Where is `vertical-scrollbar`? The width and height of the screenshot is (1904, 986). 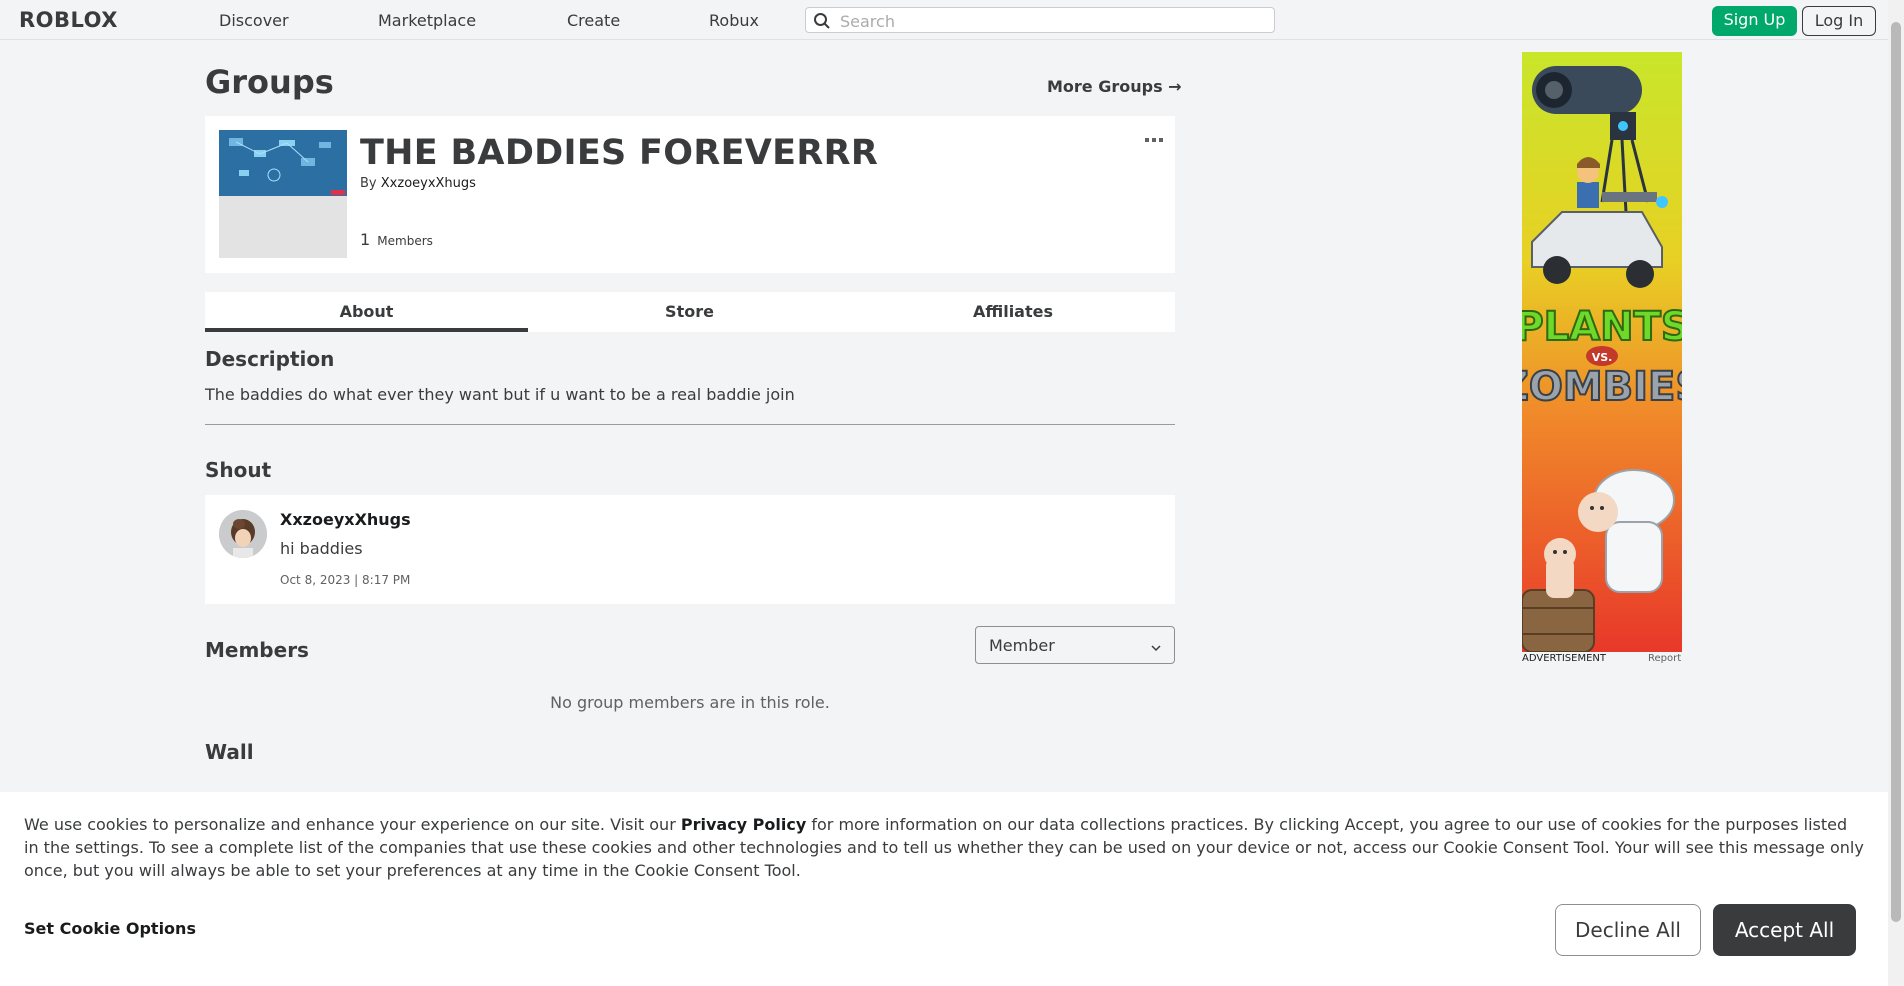
vertical-scrollbar is located at coordinates (1896, 493).